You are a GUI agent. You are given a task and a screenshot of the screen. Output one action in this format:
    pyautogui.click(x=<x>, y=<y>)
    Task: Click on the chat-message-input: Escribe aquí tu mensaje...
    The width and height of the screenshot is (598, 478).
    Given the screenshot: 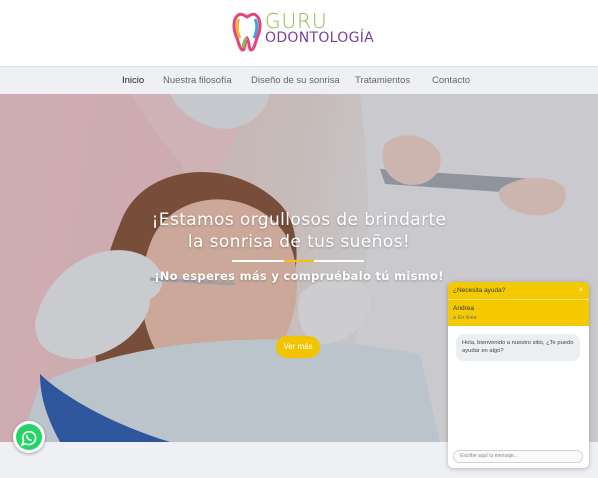 What is the action you would take?
    pyautogui.click(x=518, y=456)
    